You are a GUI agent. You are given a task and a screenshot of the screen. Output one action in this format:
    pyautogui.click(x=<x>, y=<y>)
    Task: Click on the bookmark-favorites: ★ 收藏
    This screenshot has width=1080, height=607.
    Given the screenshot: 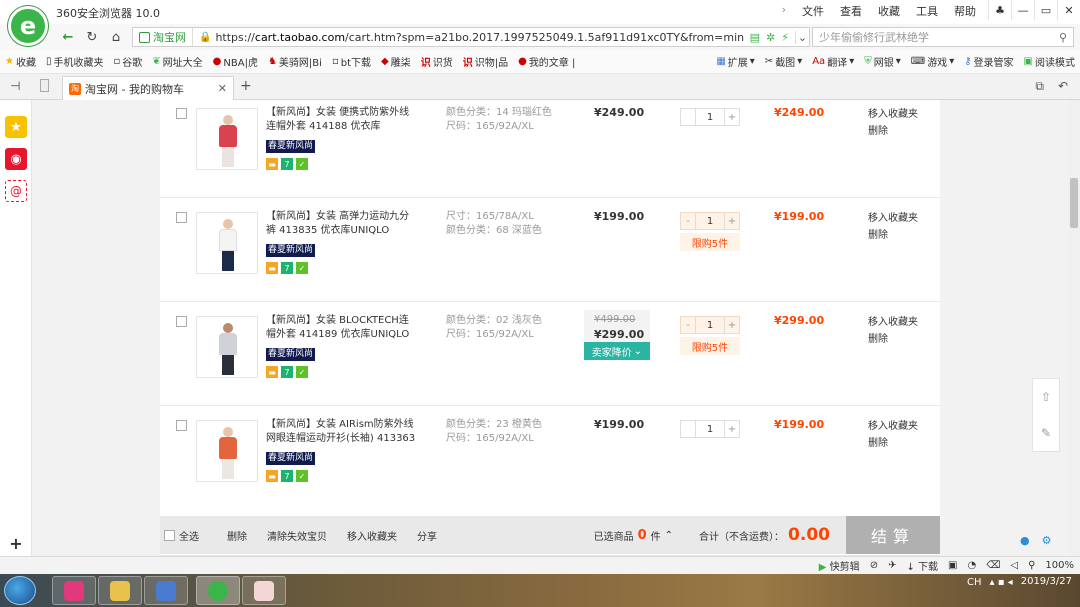 What is the action you would take?
    pyautogui.click(x=20, y=61)
    